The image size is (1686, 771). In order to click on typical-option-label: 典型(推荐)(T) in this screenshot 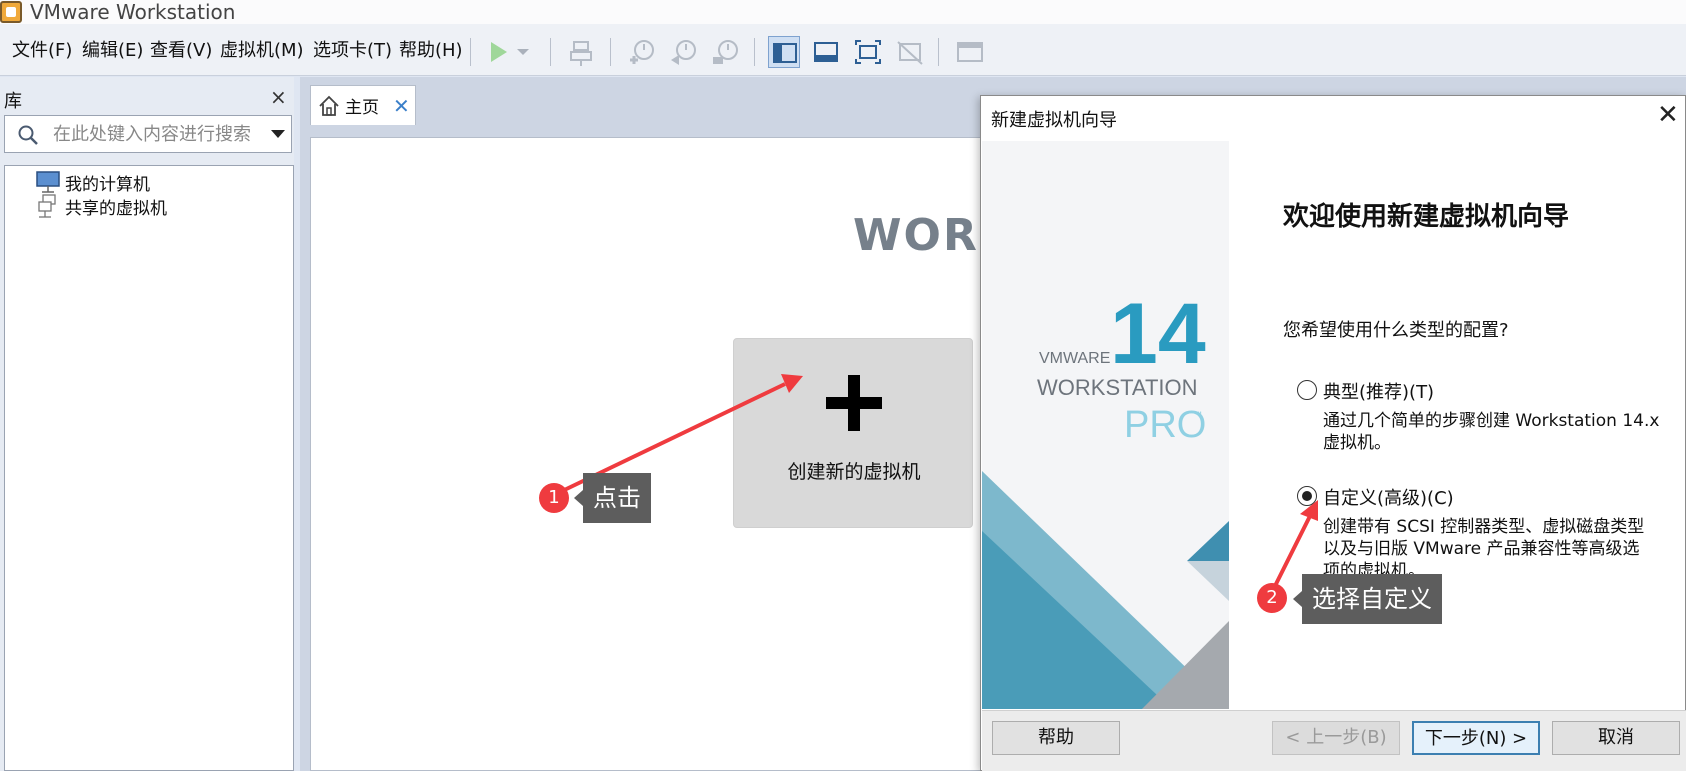, I will do `click(1378, 391)`.